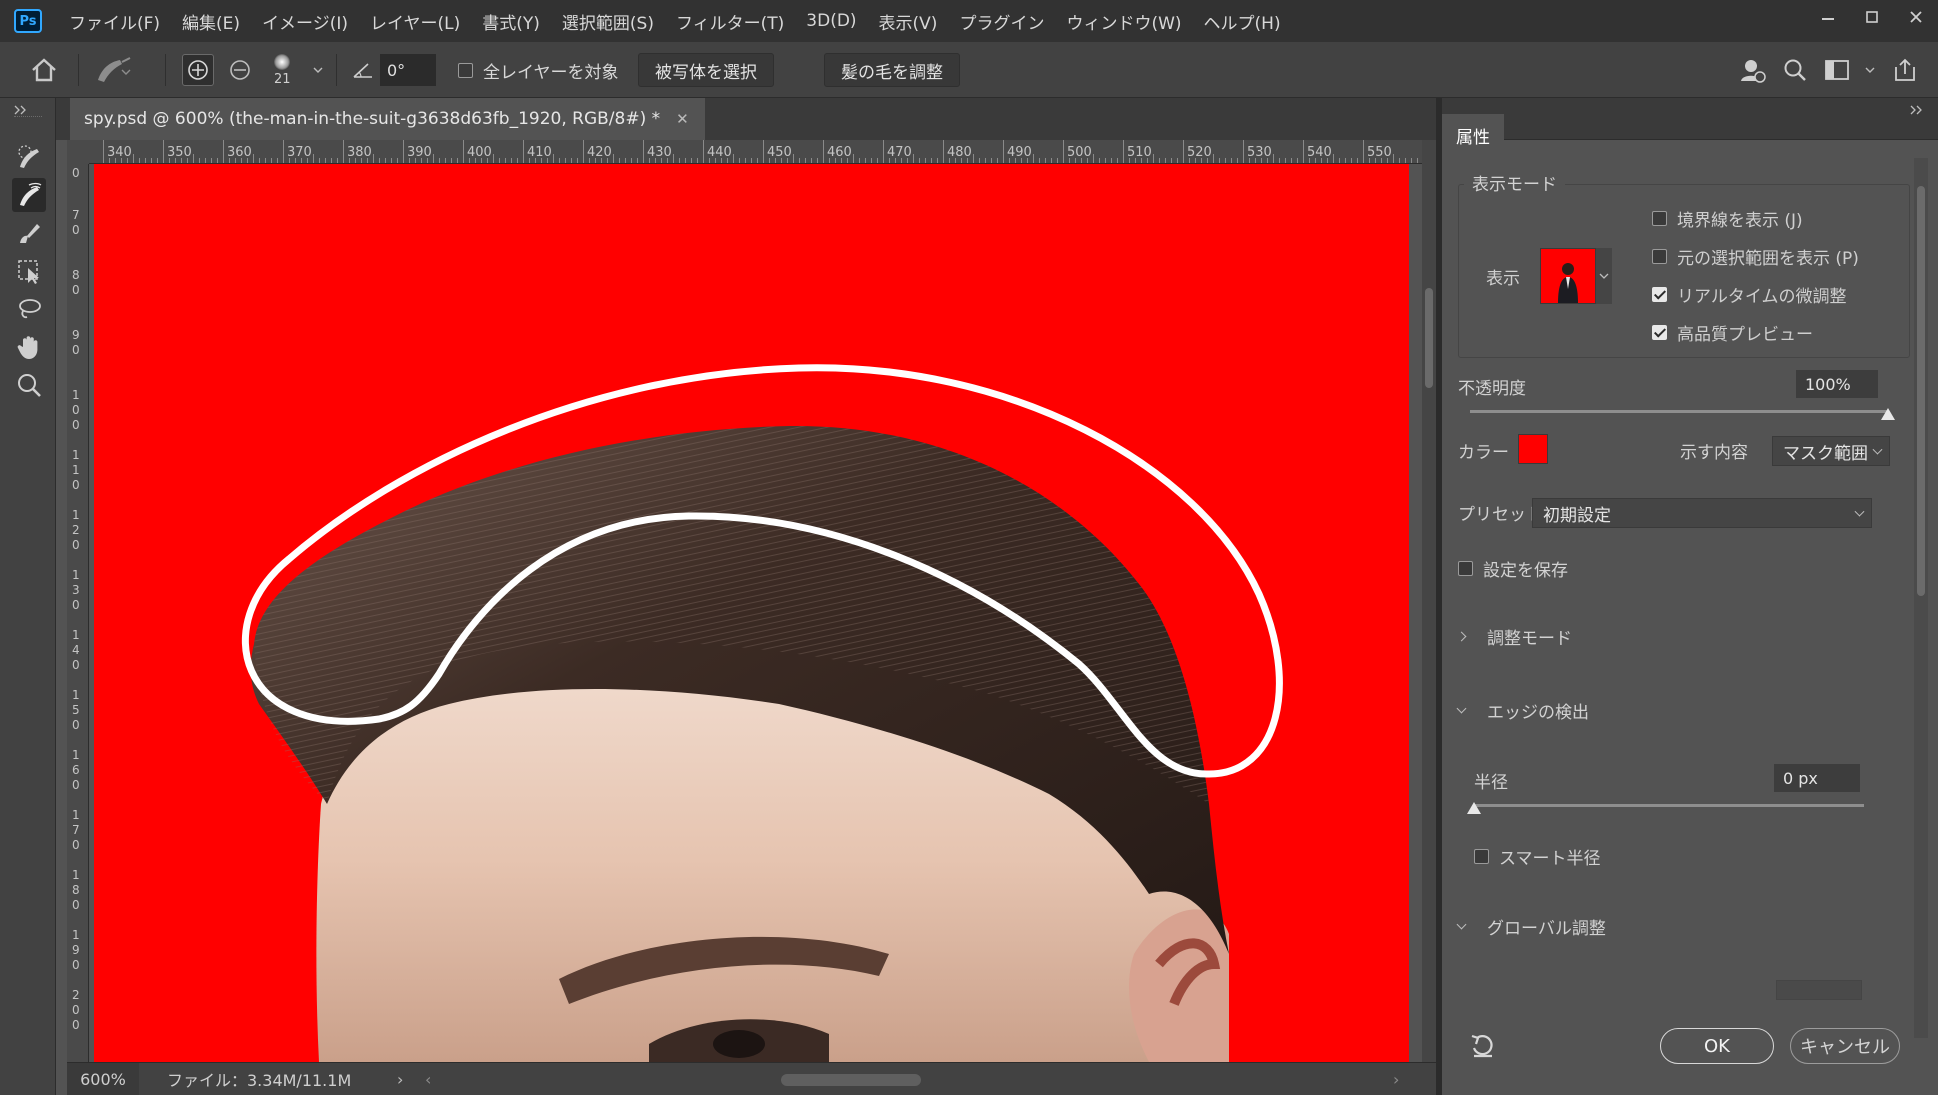 The width and height of the screenshot is (1938, 1095). What do you see at coordinates (305, 21) in the screenshot?
I see `menu-image: イメージ(I)` at bounding box center [305, 21].